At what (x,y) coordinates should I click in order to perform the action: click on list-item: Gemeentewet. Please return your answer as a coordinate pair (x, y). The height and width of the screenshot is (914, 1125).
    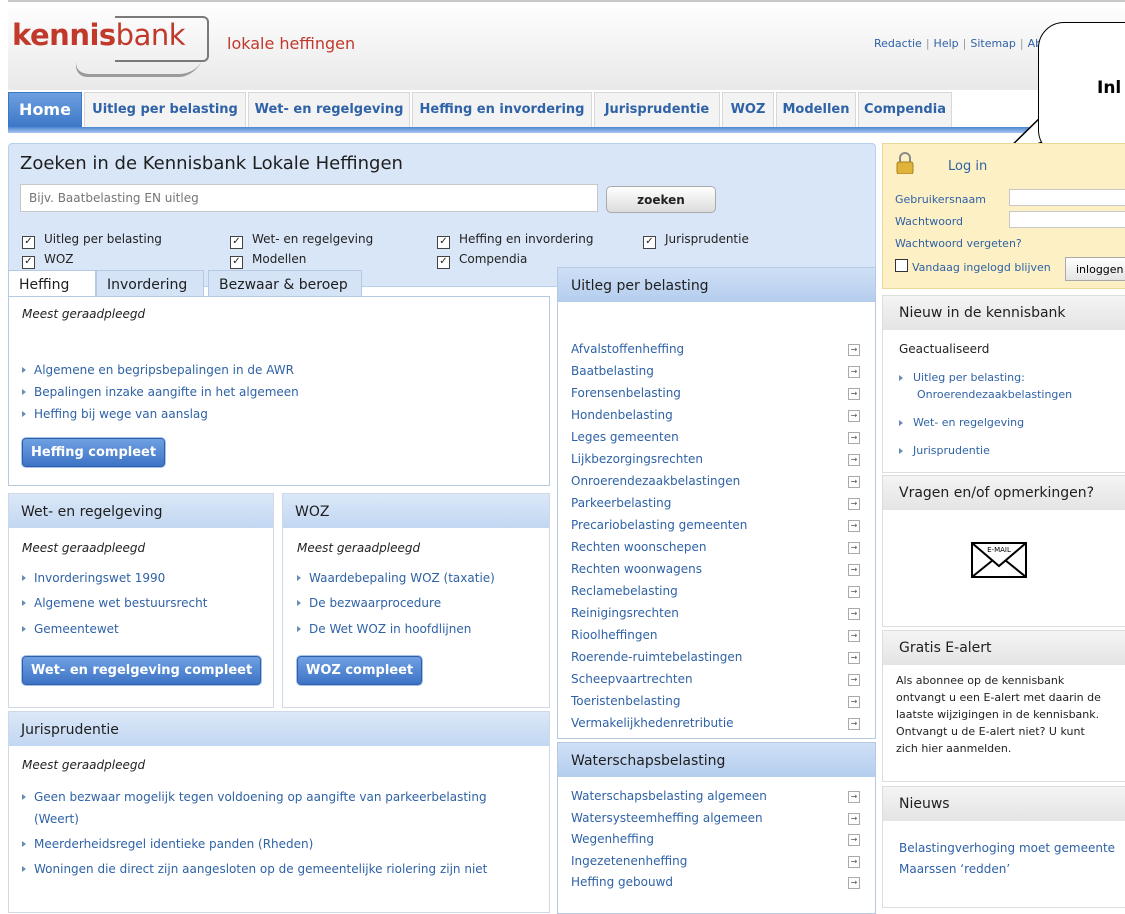
    Looking at the image, I should click on (70, 629).